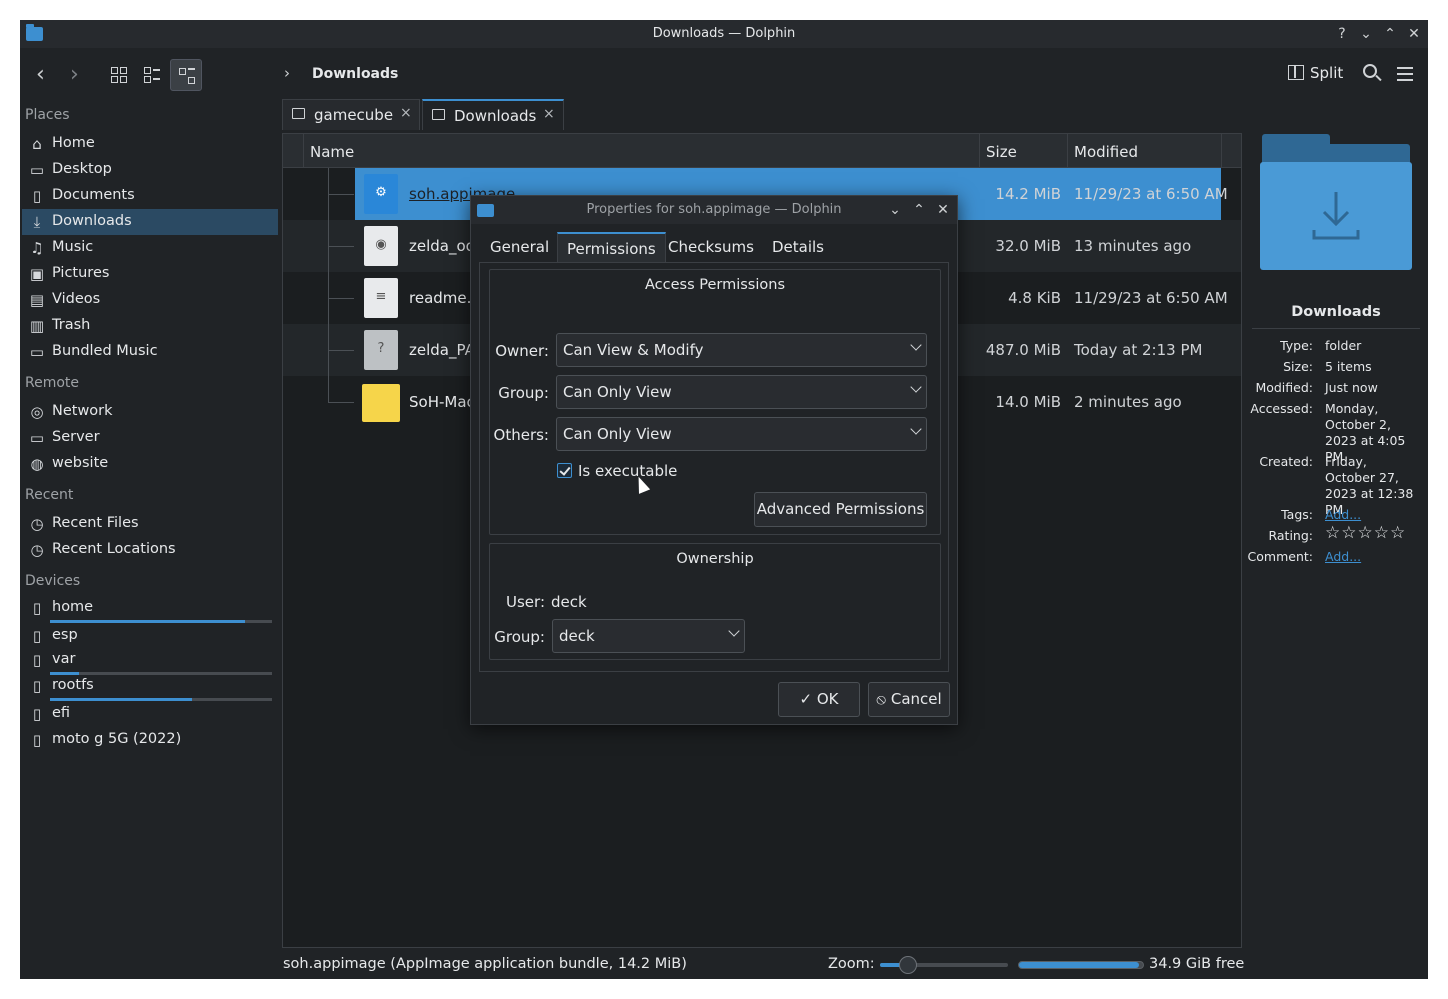 The width and height of the screenshot is (1448, 999). What do you see at coordinates (73, 247) in the screenshot?
I see `sidebar-item-label: Music` at bounding box center [73, 247].